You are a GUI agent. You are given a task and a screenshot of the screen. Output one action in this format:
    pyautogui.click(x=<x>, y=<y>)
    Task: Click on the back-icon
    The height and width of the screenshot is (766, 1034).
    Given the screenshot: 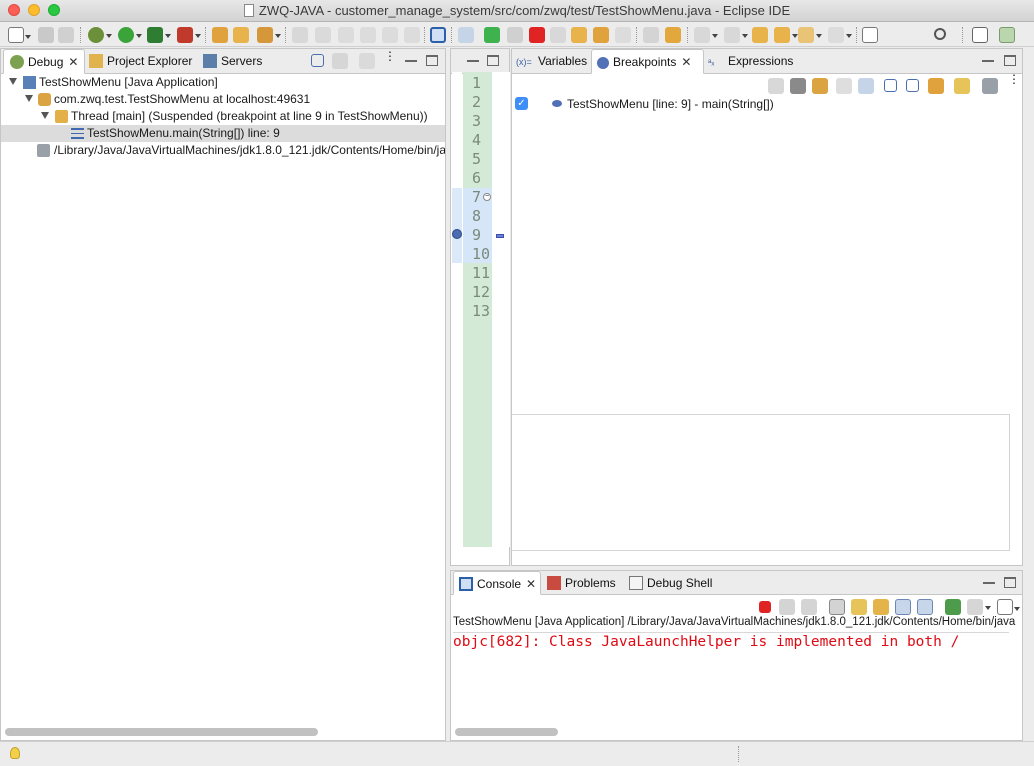 What is the action you would take?
    pyautogui.click(x=786, y=35)
    